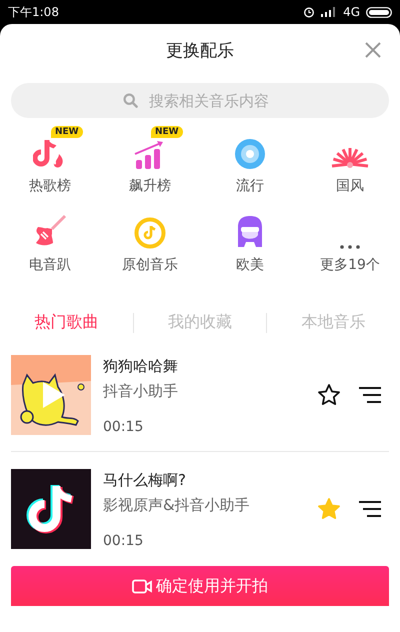  I want to click on music-note-circle-icon, so click(150, 233).